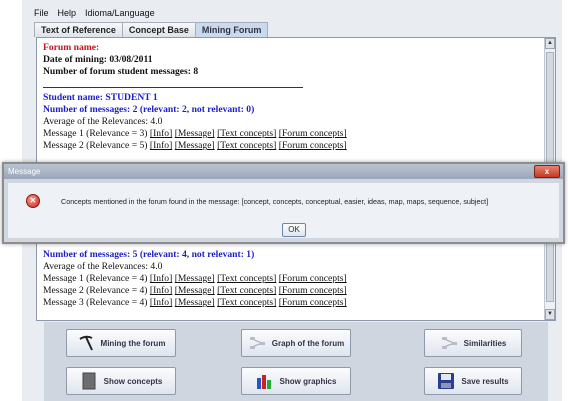 The height and width of the screenshot is (401, 568). Describe the element at coordinates (67, 13) in the screenshot. I see `menu-help: Help` at that location.